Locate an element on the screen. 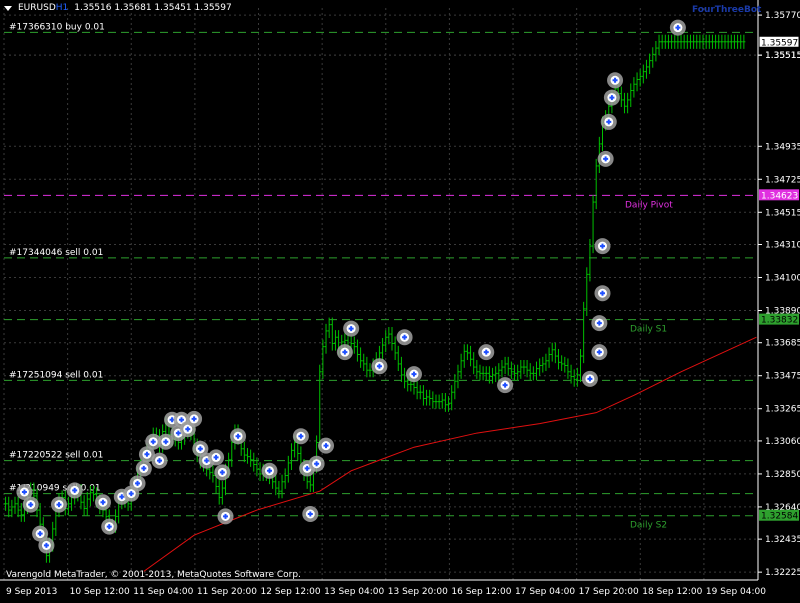 The image size is (800, 603). y-tick-label: 1.35515 is located at coordinates (782, 56).